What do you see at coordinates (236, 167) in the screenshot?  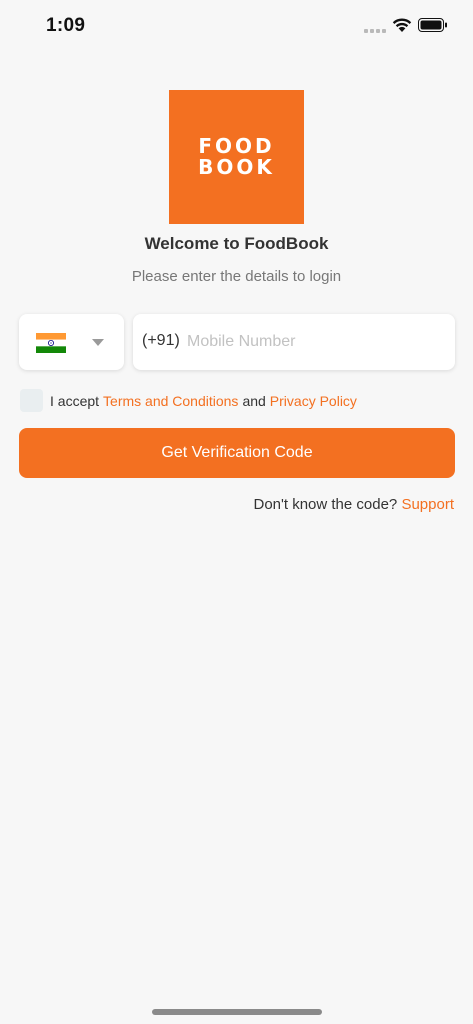 I see `logo-line-book: BOOK` at bounding box center [236, 167].